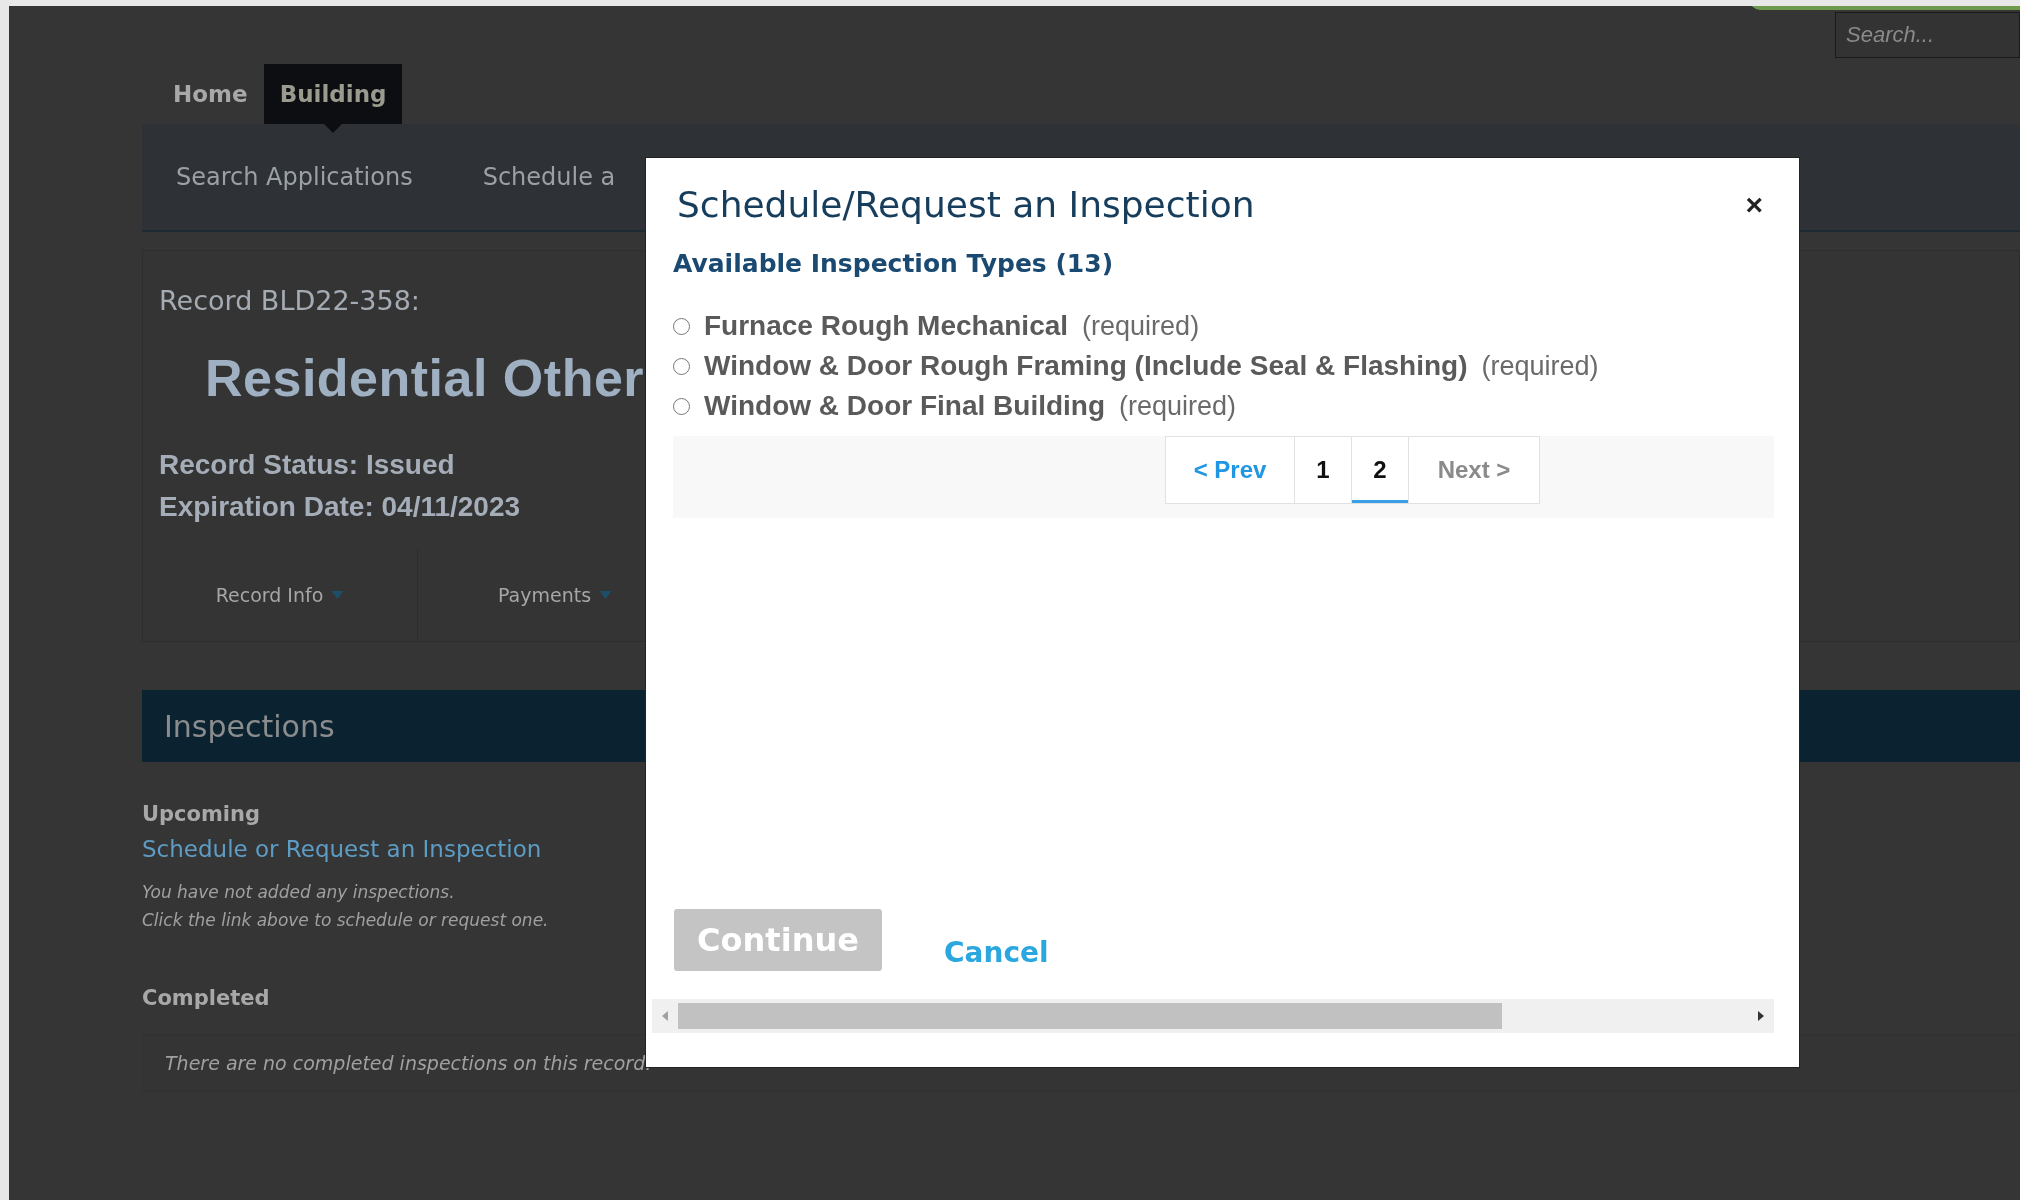  Describe the element at coordinates (1380, 470) in the screenshot. I see `page-button: 2` at that location.